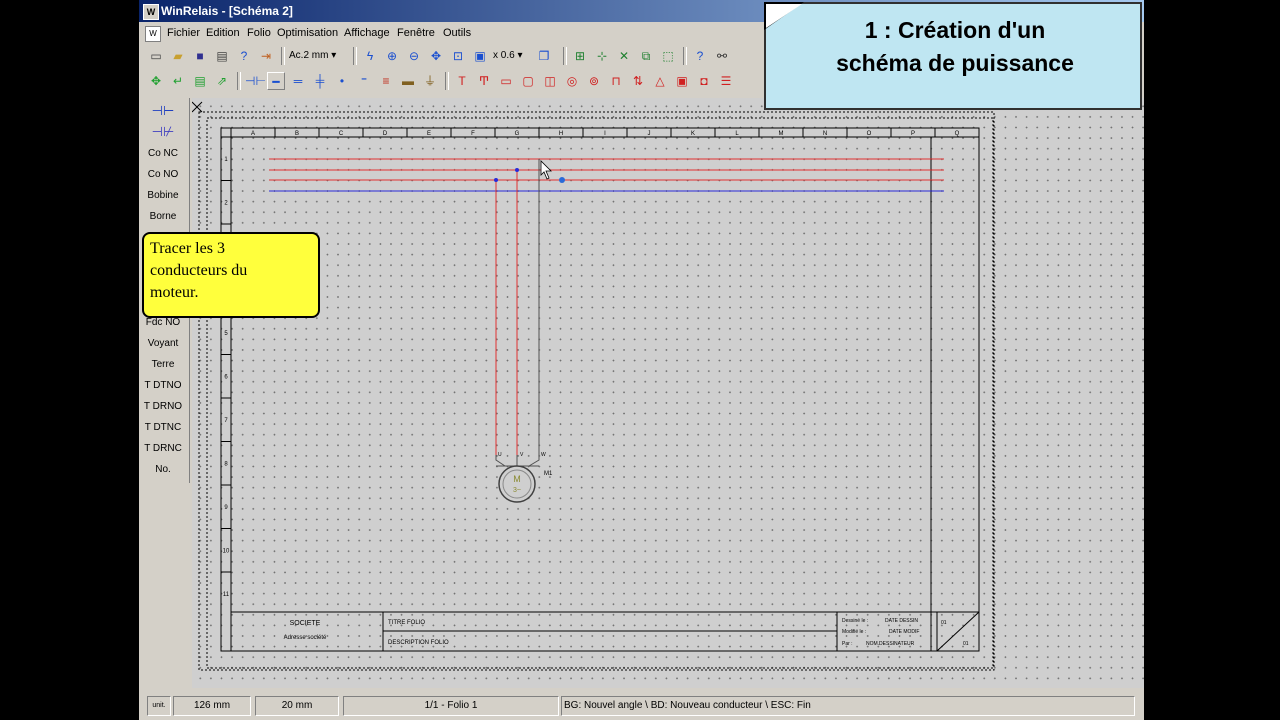 This screenshot has width=1280, height=720. What do you see at coordinates (408, 81) in the screenshot?
I see `bus-icon: ▬` at bounding box center [408, 81].